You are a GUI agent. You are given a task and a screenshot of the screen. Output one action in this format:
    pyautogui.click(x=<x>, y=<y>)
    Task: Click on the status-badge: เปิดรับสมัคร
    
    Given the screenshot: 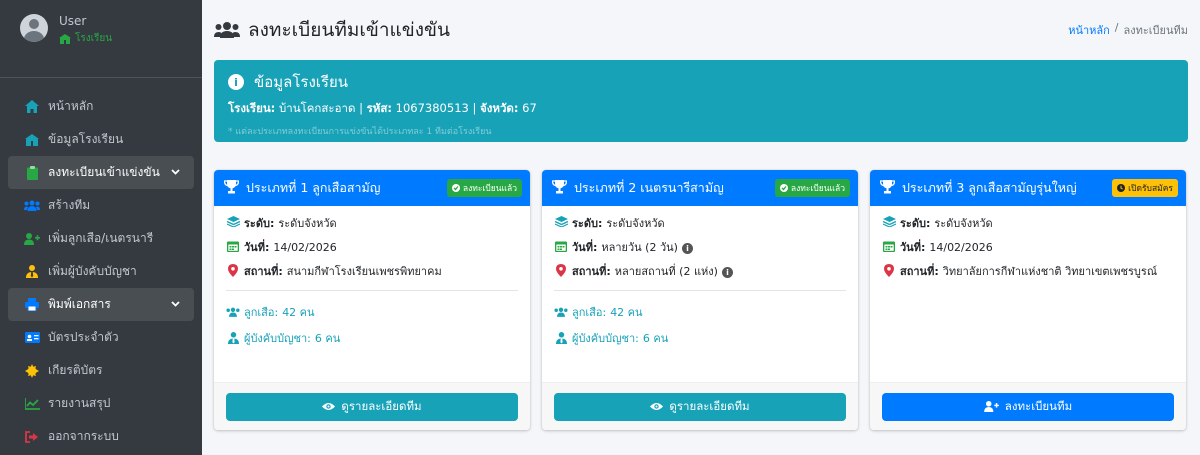 What is the action you would take?
    pyautogui.click(x=1145, y=188)
    